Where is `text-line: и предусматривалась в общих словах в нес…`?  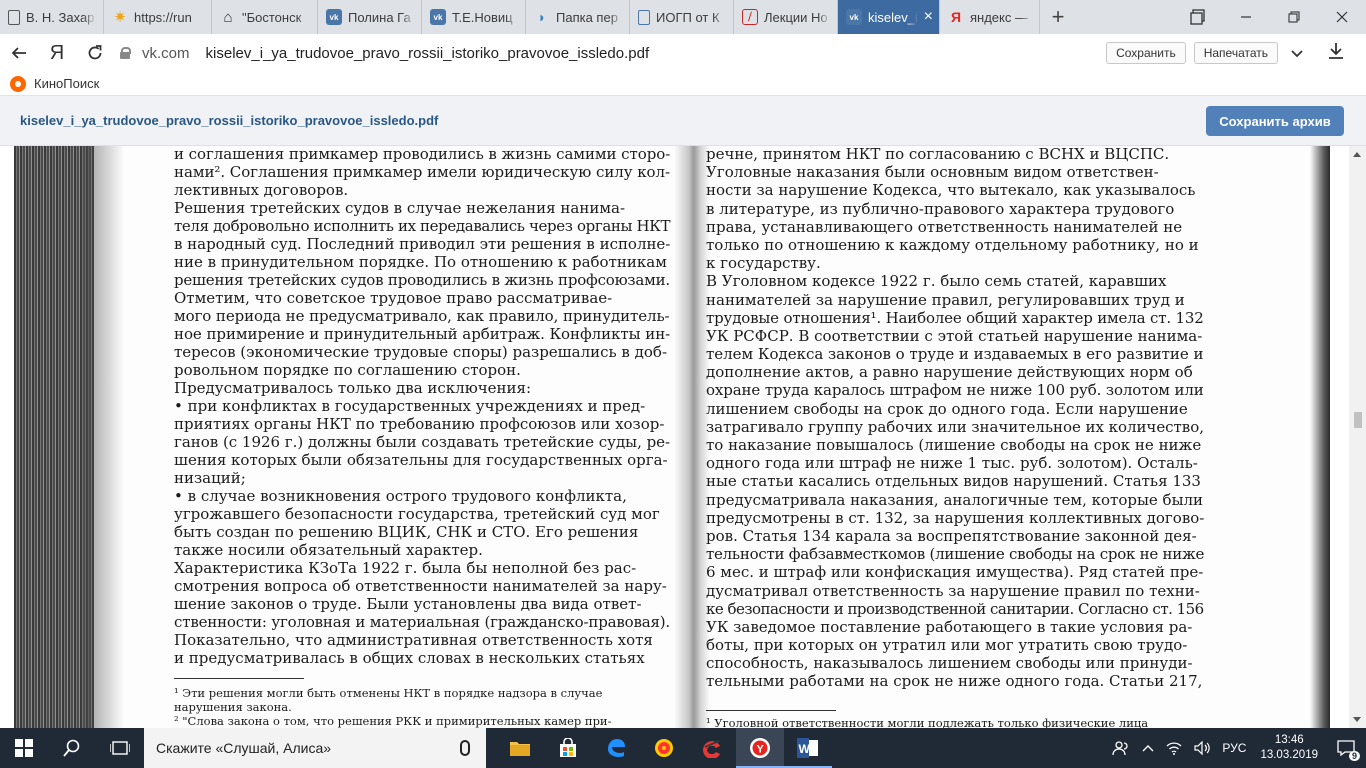 text-line: и предусматривалась в общих словах в нес… is located at coordinates (409, 658).